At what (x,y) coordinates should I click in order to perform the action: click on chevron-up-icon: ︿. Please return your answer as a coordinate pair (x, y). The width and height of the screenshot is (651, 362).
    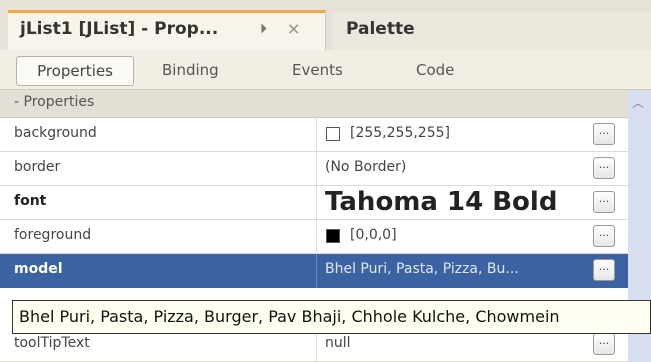
    Looking at the image, I should click on (638, 102).